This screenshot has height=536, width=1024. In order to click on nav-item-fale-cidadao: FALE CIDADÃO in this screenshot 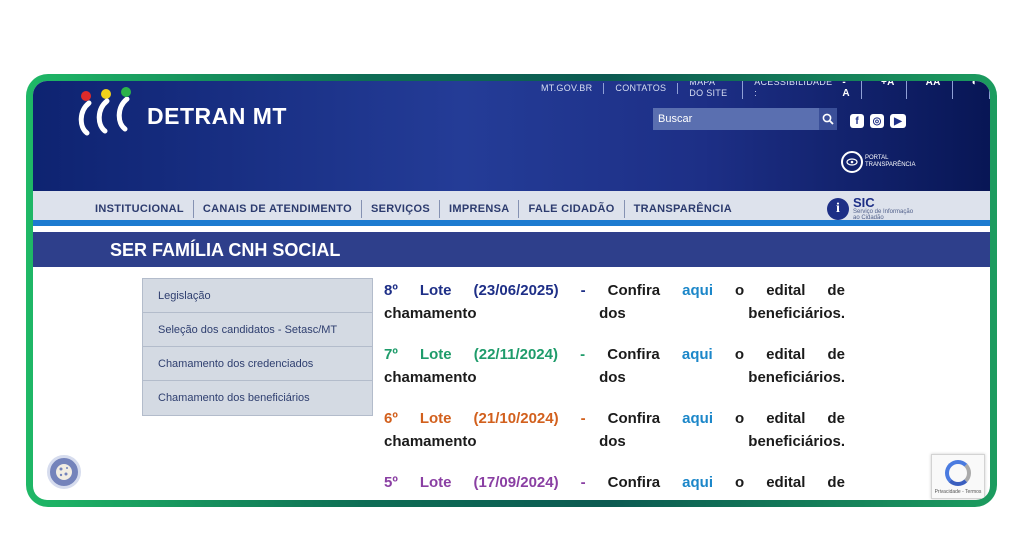, I will do `click(570, 208)`.